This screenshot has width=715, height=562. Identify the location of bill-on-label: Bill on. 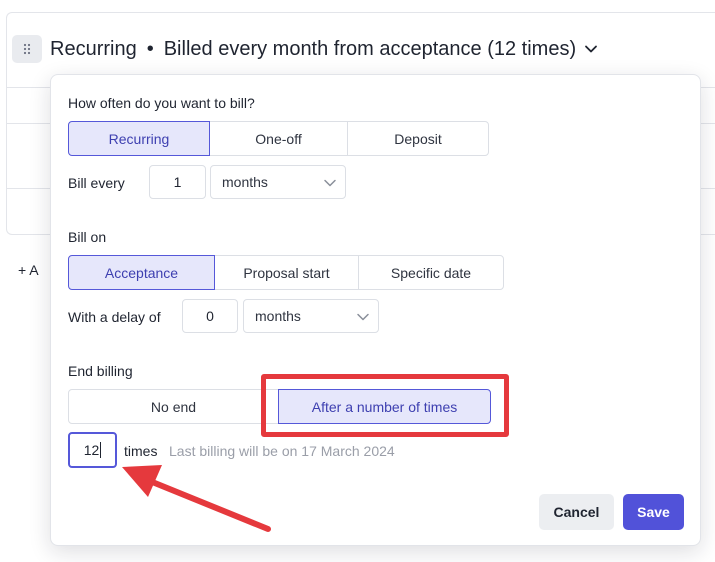
(87, 237).